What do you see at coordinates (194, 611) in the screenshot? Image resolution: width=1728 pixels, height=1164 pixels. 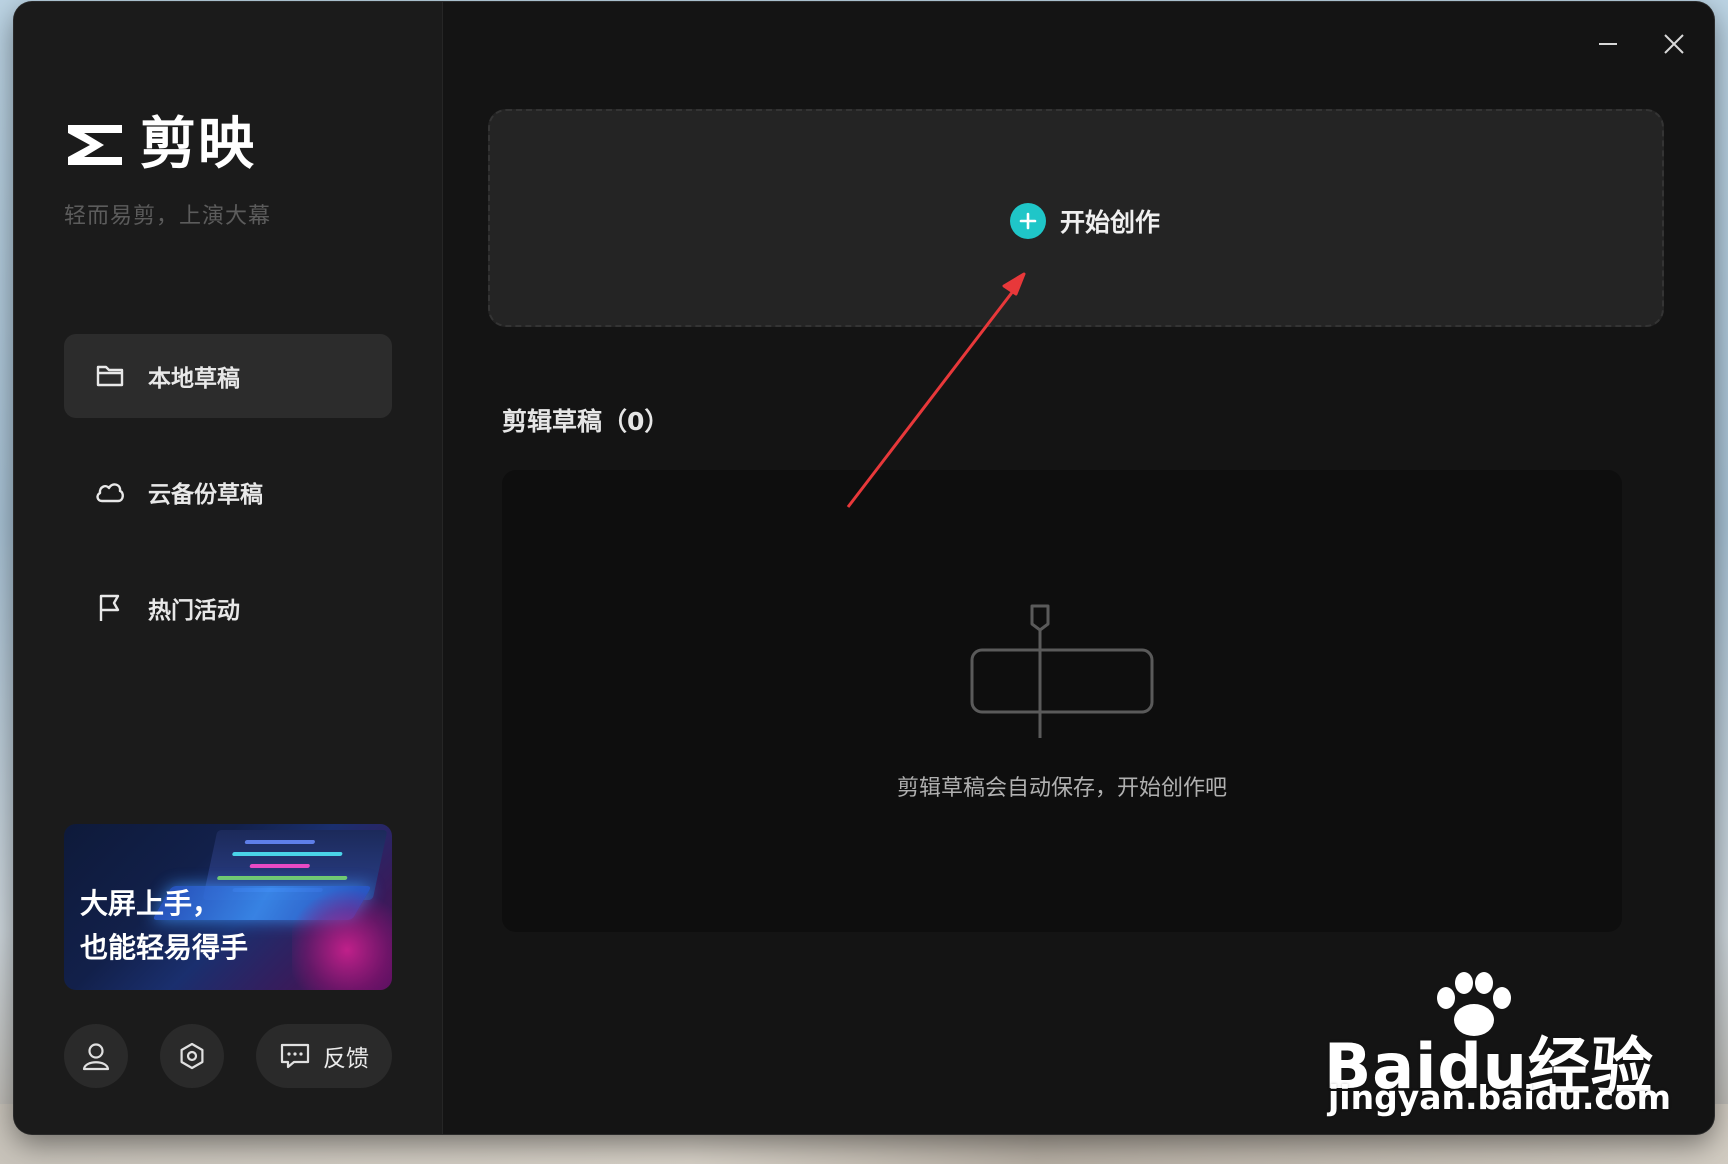 I see `sidebar-item-label: 热门活动` at bounding box center [194, 611].